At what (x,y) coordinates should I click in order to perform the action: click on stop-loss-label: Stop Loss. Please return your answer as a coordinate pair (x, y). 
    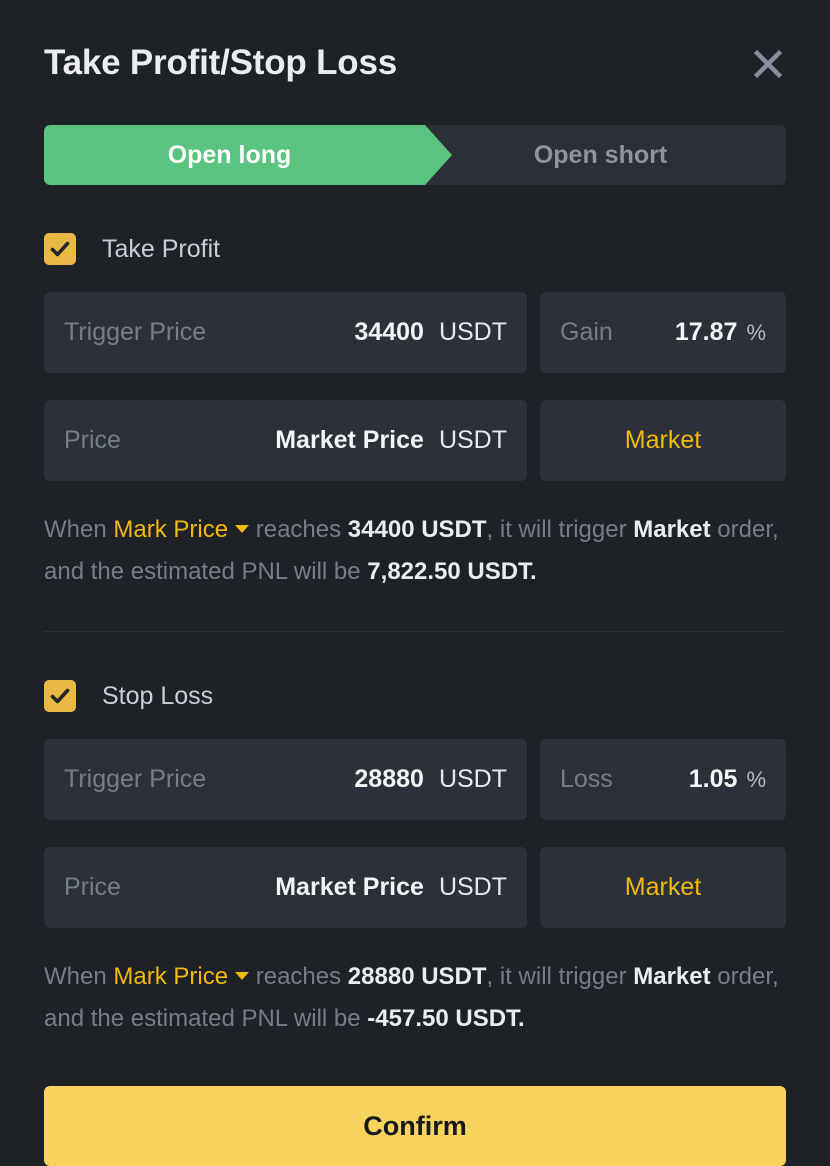
    Looking at the image, I should click on (158, 695).